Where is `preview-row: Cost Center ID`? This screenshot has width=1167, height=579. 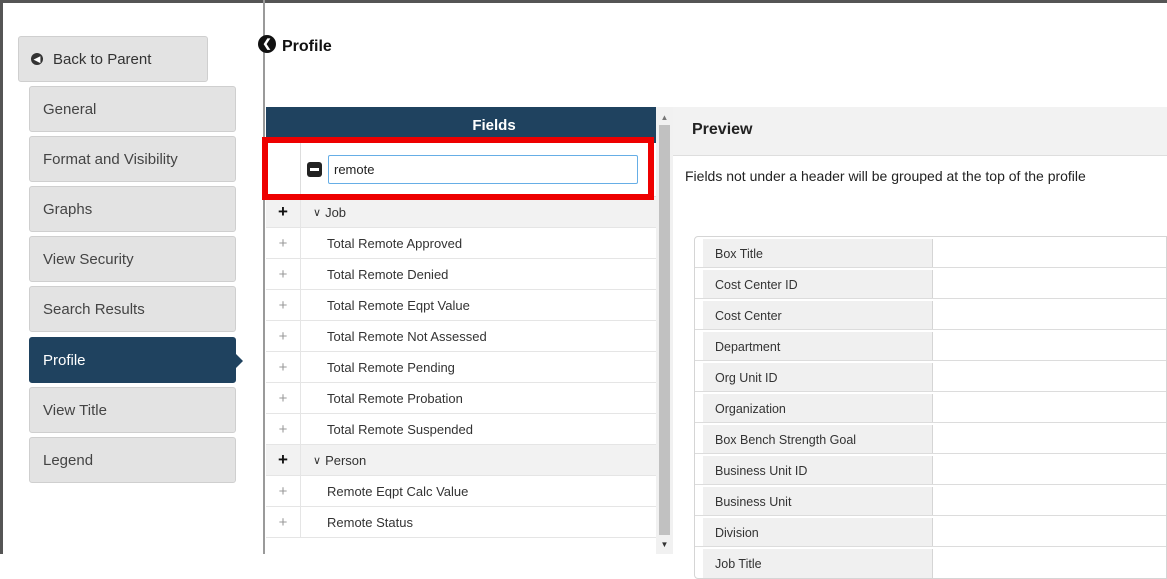
preview-row: Cost Center ID is located at coordinates (930, 283).